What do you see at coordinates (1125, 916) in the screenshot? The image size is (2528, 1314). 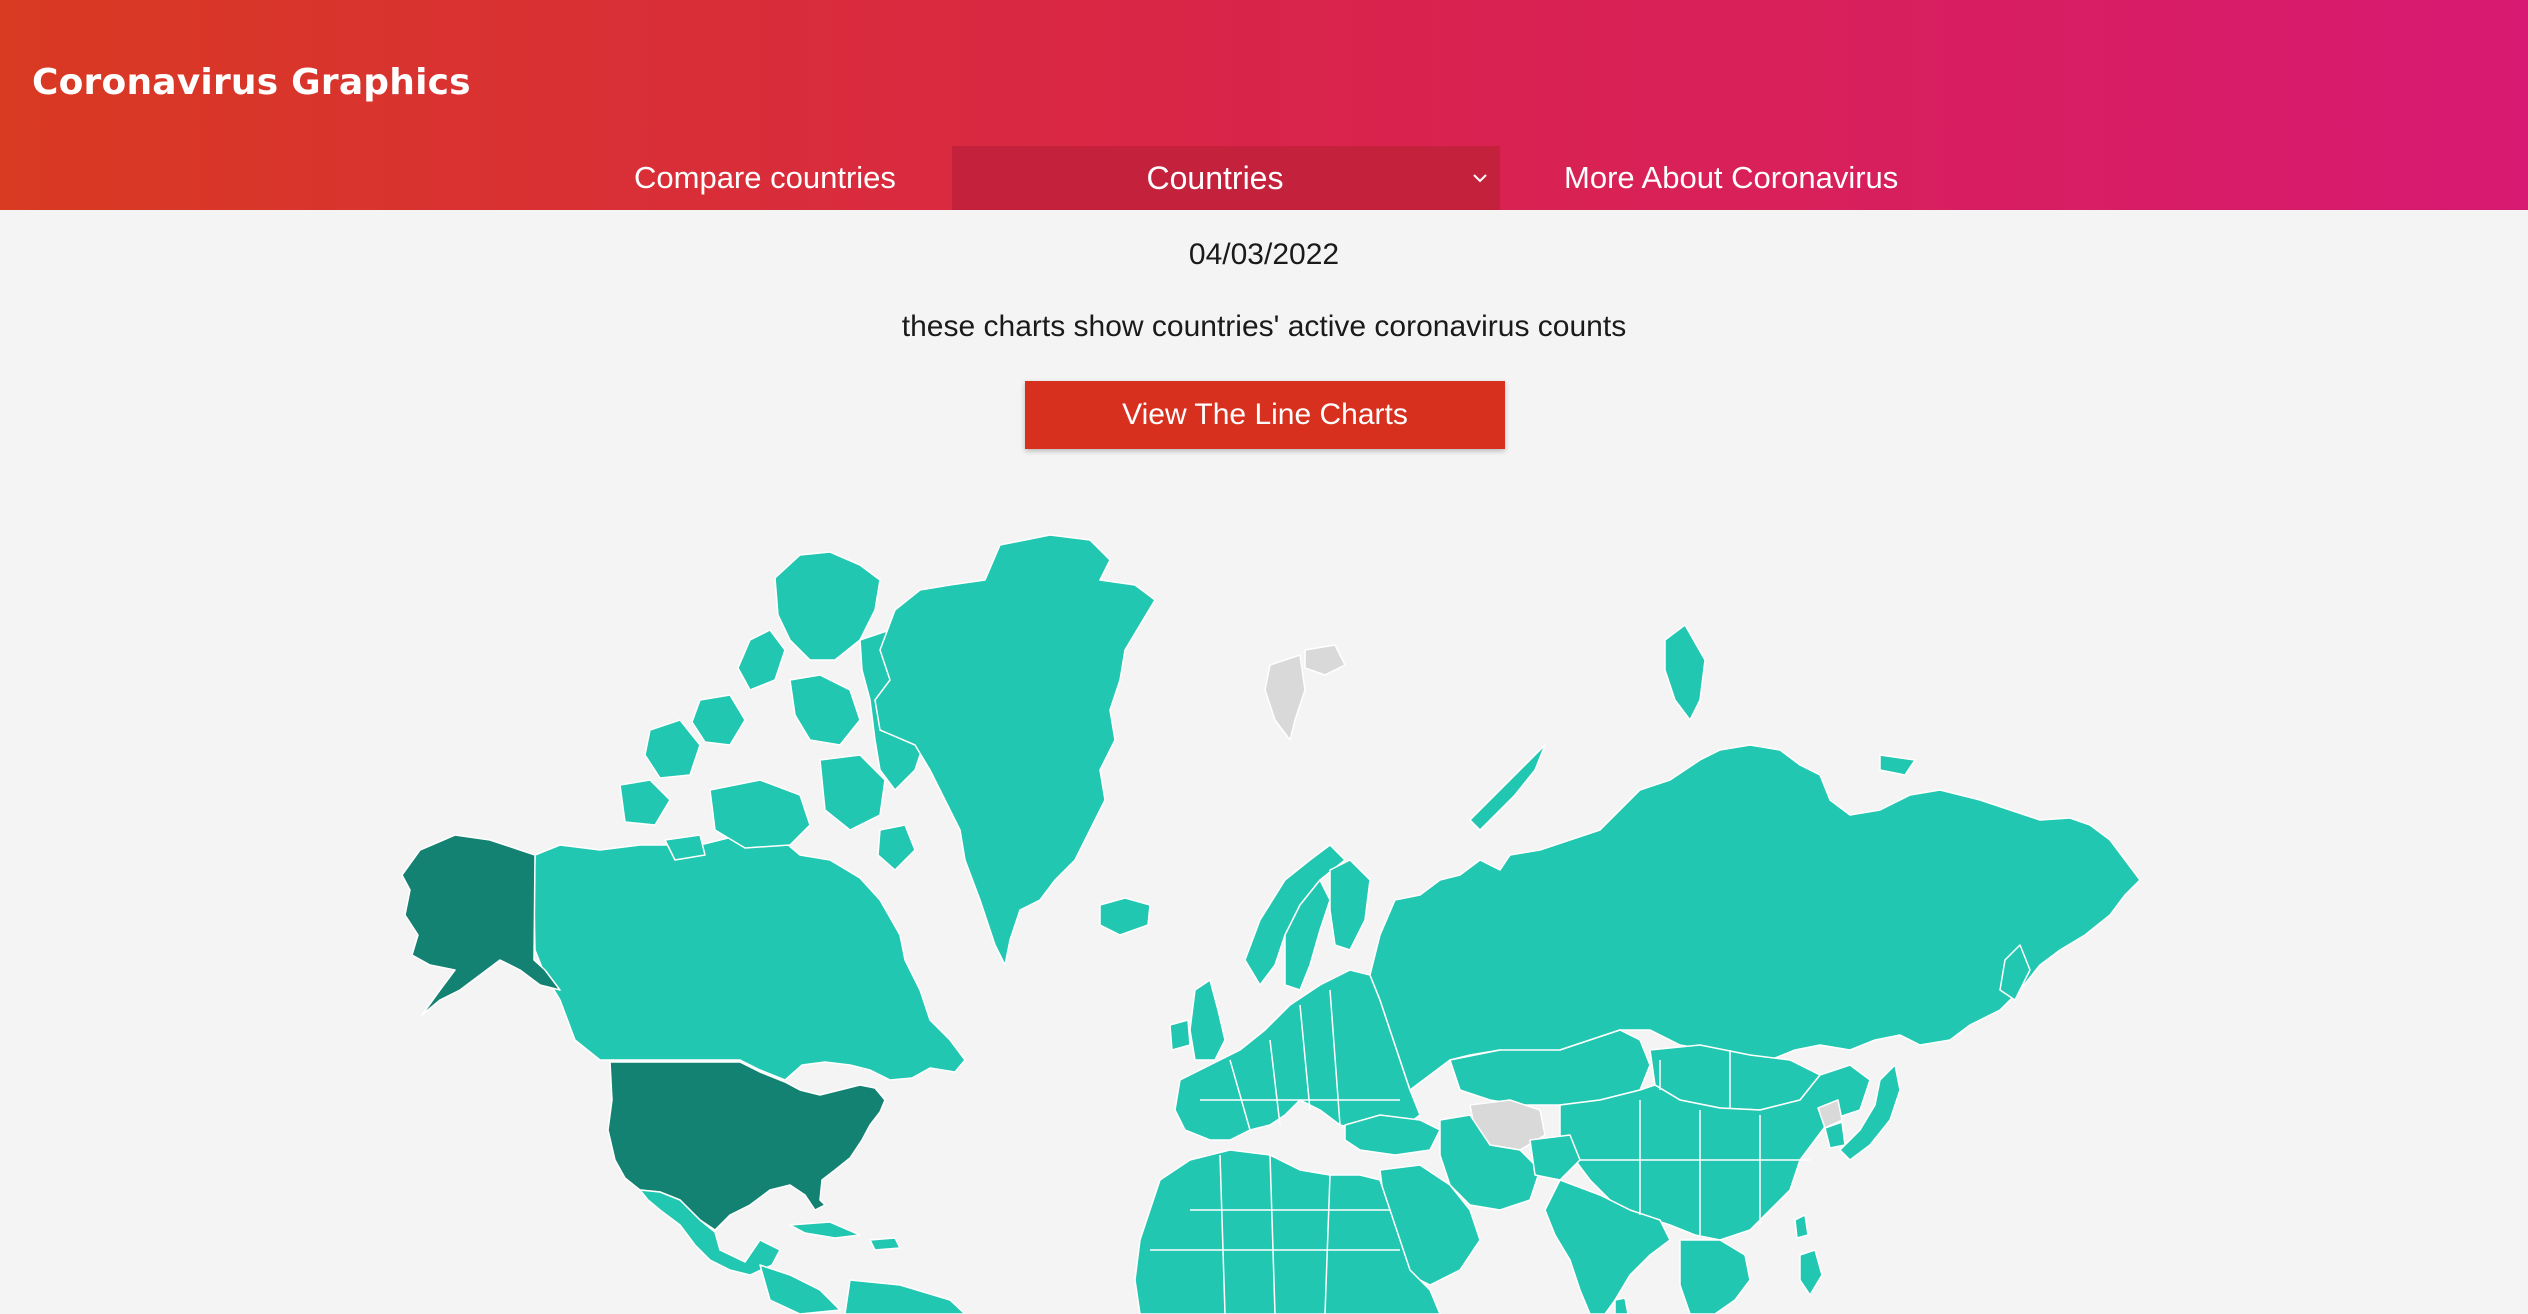 I see `map-country-iceland` at bounding box center [1125, 916].